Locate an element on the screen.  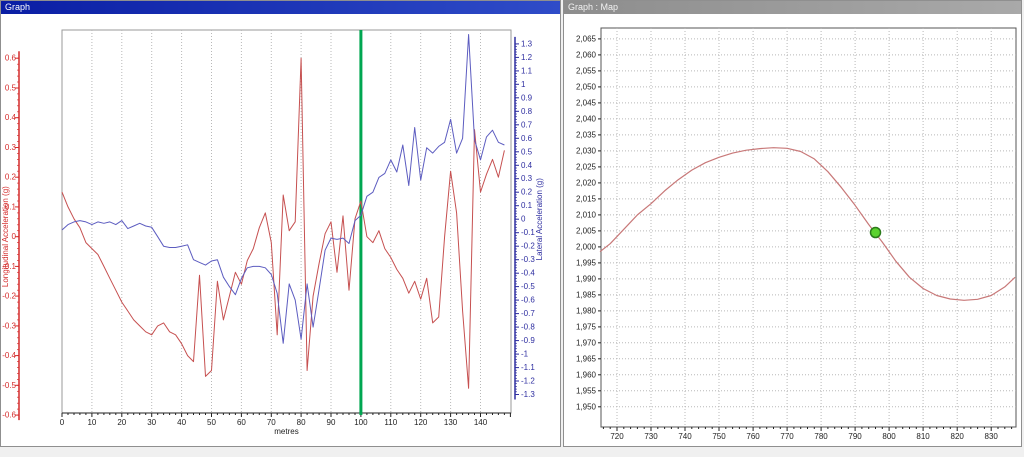
svg-text: 2,025 is located at coordinates (586, 166).